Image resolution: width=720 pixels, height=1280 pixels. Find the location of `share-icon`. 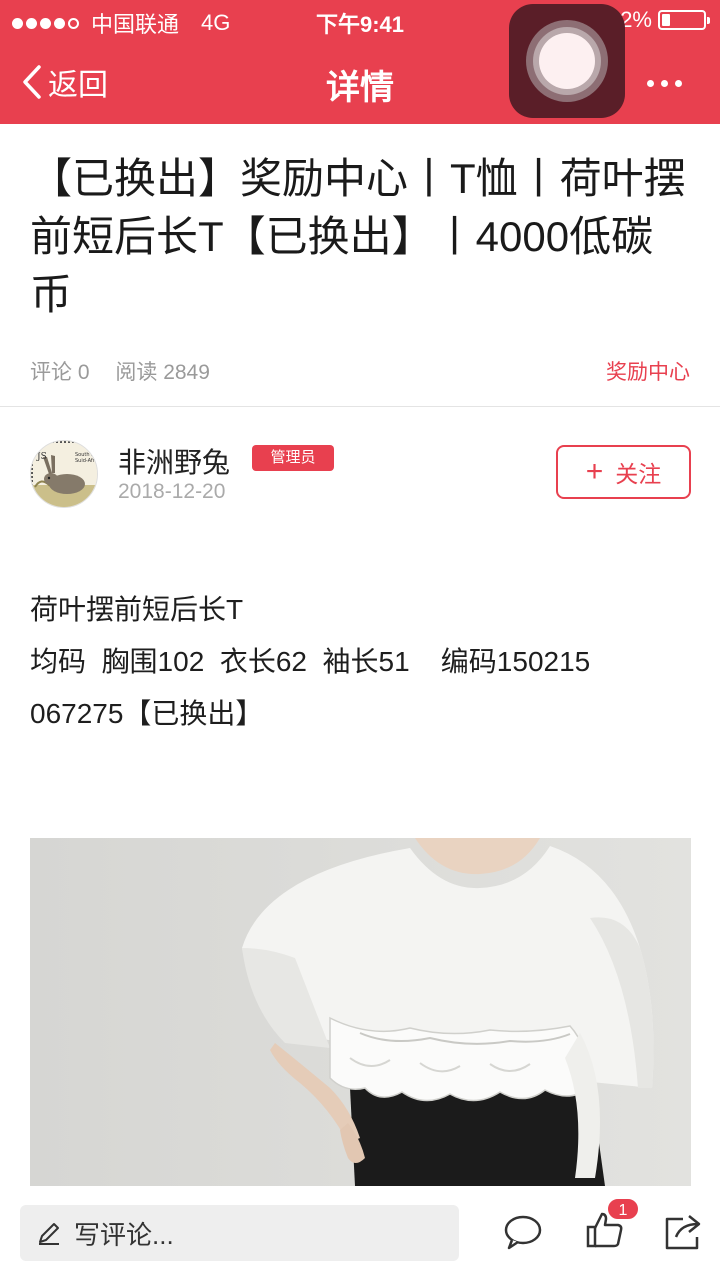

share-icon is located at coordinates (683, 1232).